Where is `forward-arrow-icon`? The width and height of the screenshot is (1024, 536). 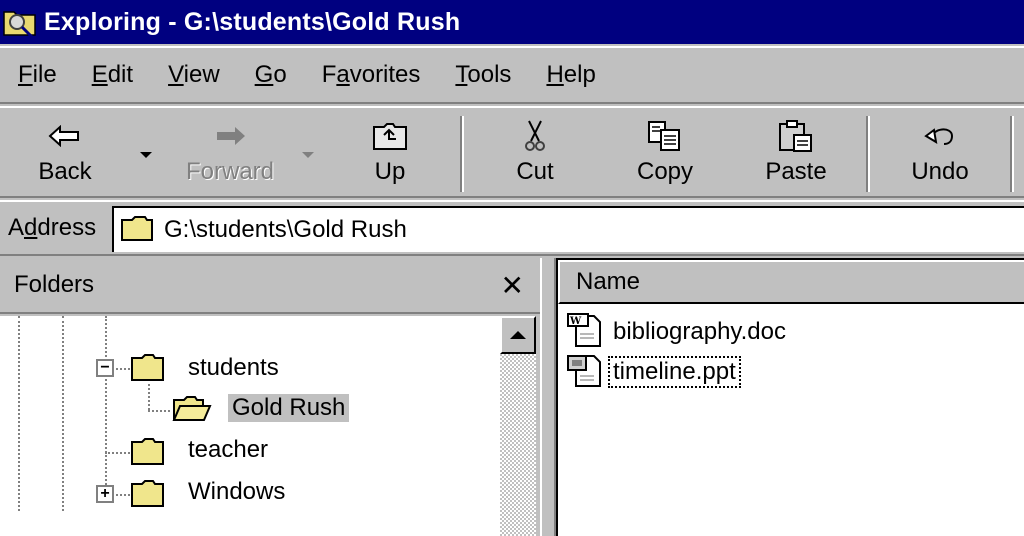 forward-arrow-icon is located at coordinates (230, 136).